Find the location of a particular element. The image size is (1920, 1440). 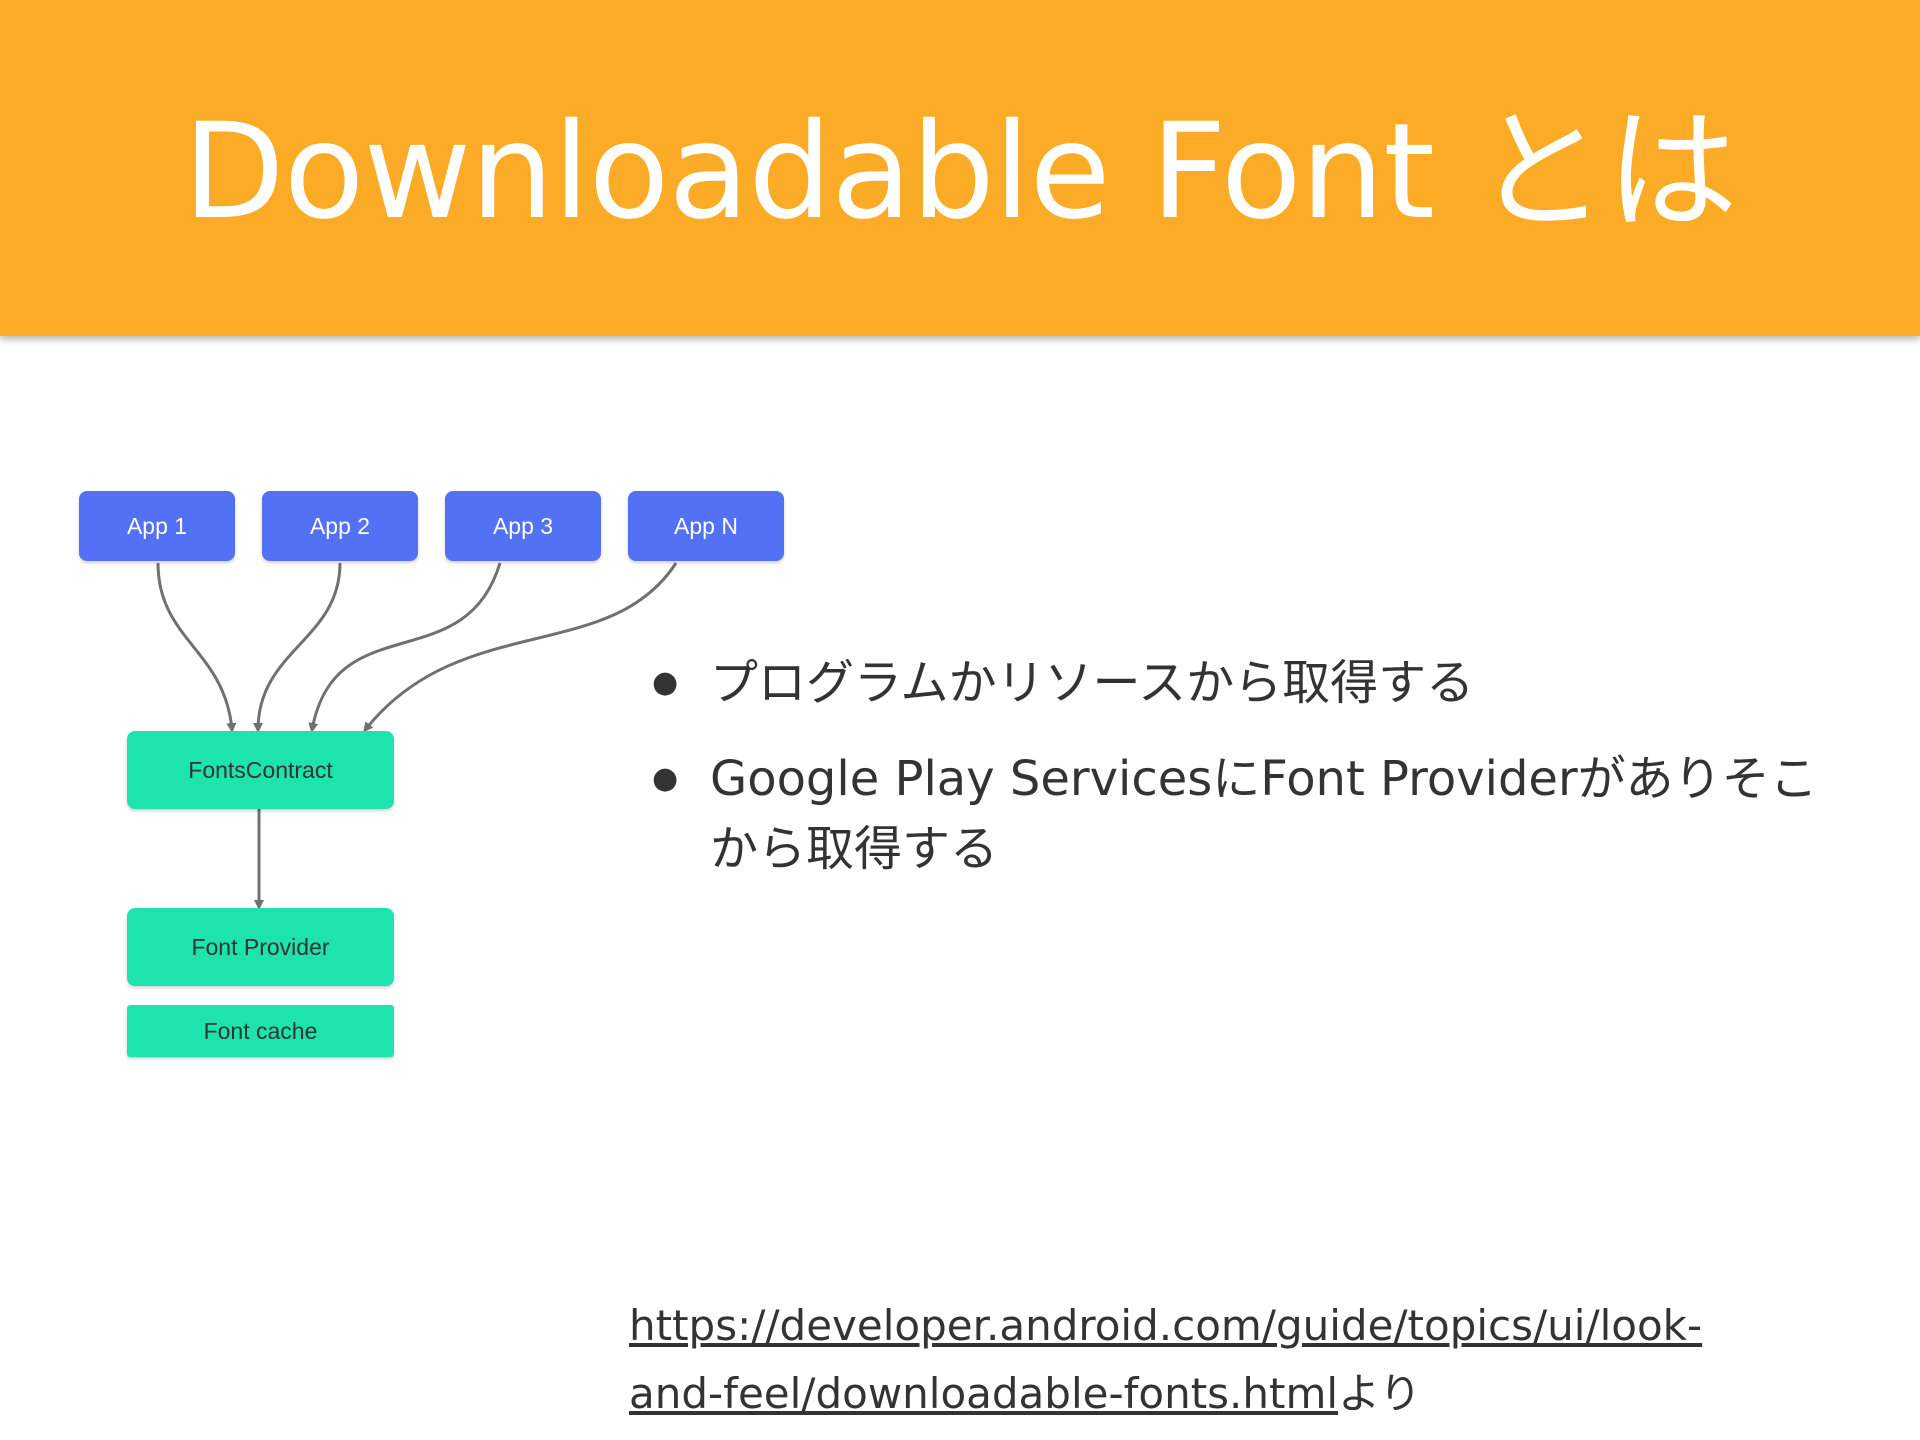

bullet-text: プログラムかリソースから取得する is located at coordinates (1092, 683).